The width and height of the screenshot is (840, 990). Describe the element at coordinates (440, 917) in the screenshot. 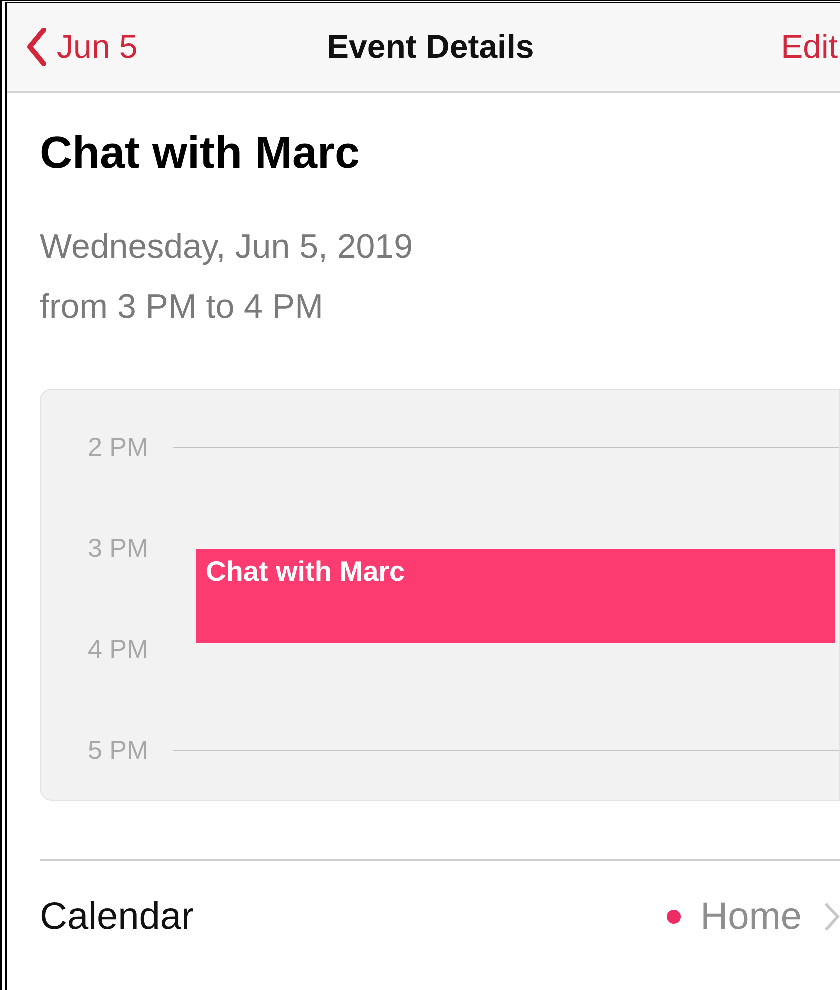

I see `calendar-row: Calendar Home` at that location.